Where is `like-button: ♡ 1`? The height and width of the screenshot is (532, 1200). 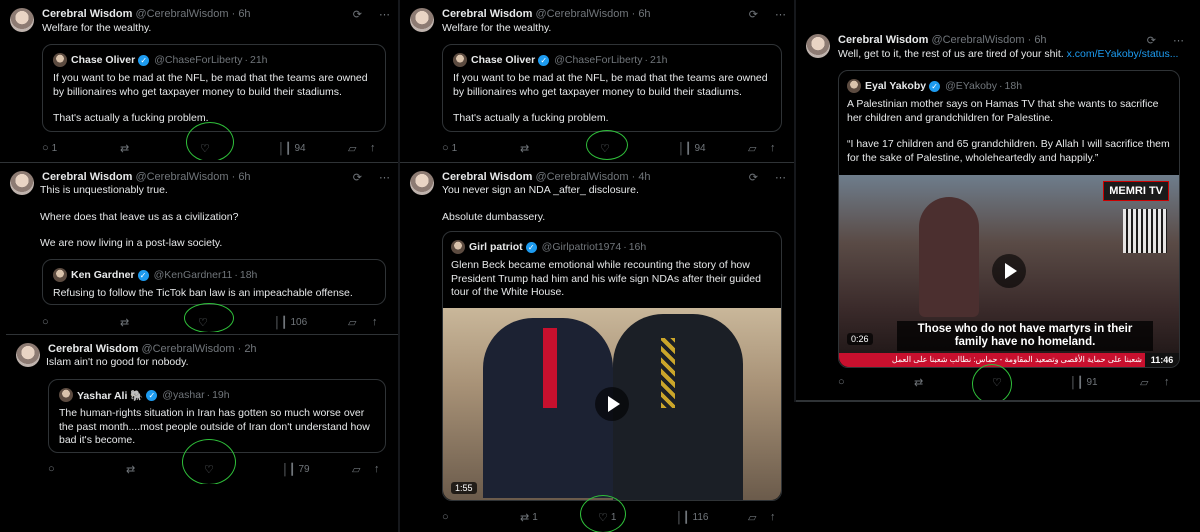 like-button: ♡ 1 is located at coordinates (607, 517).